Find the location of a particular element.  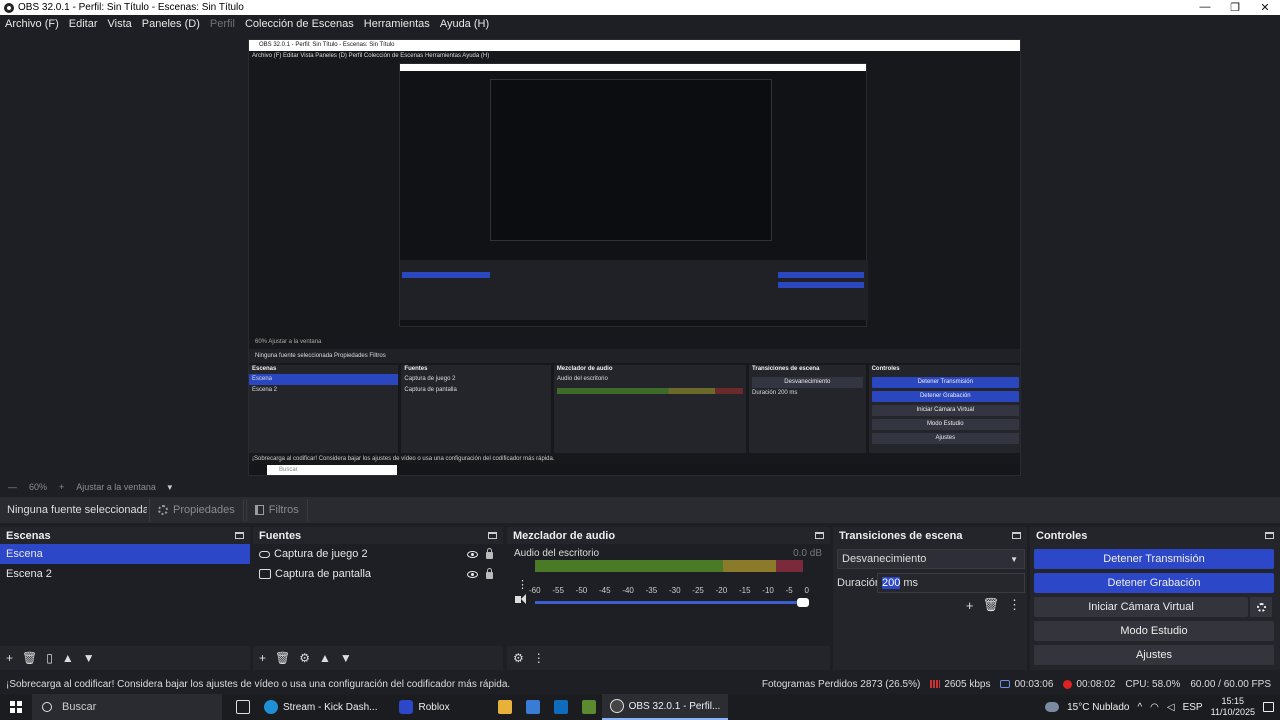

meter-tick-label: -50 is located at coordinates (581, 590).